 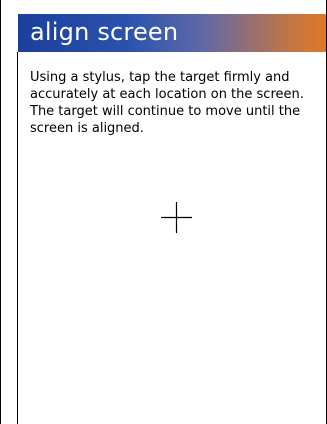 I want to click on page-title: align screen, so click(x=104, y=32).